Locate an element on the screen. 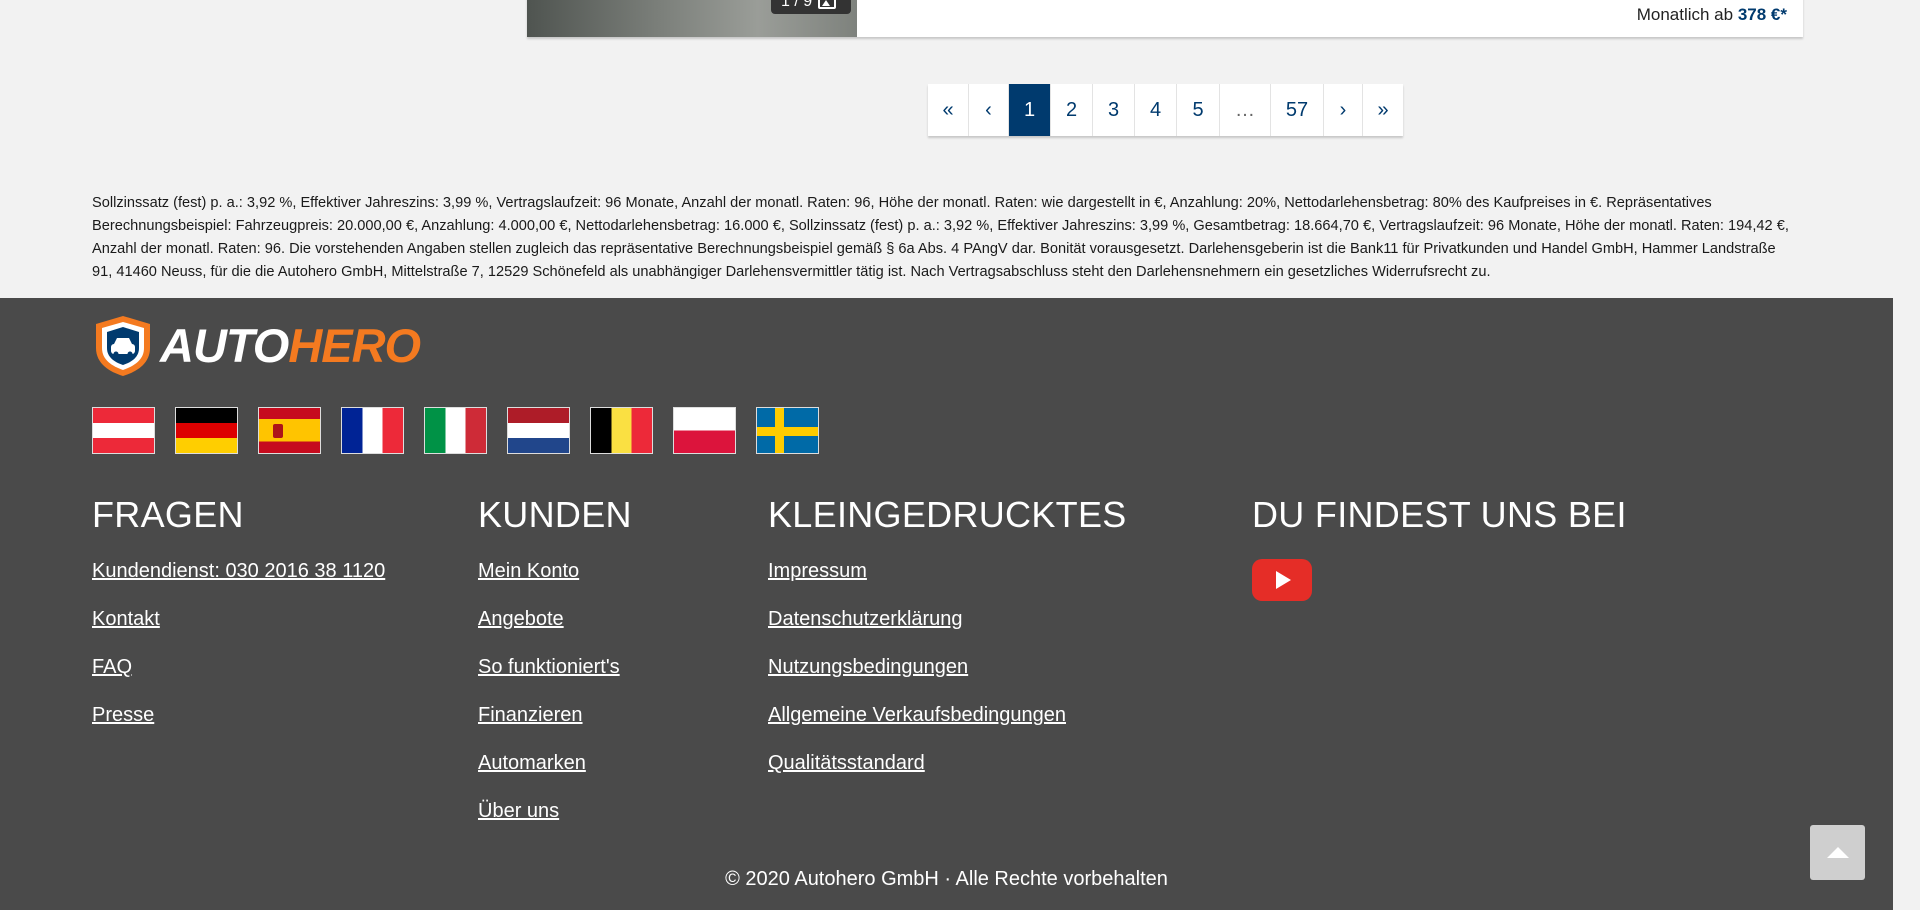 This screenshot has height=910, width=1920. car-image: 1 / 9 is located at coordinates (692, 18).